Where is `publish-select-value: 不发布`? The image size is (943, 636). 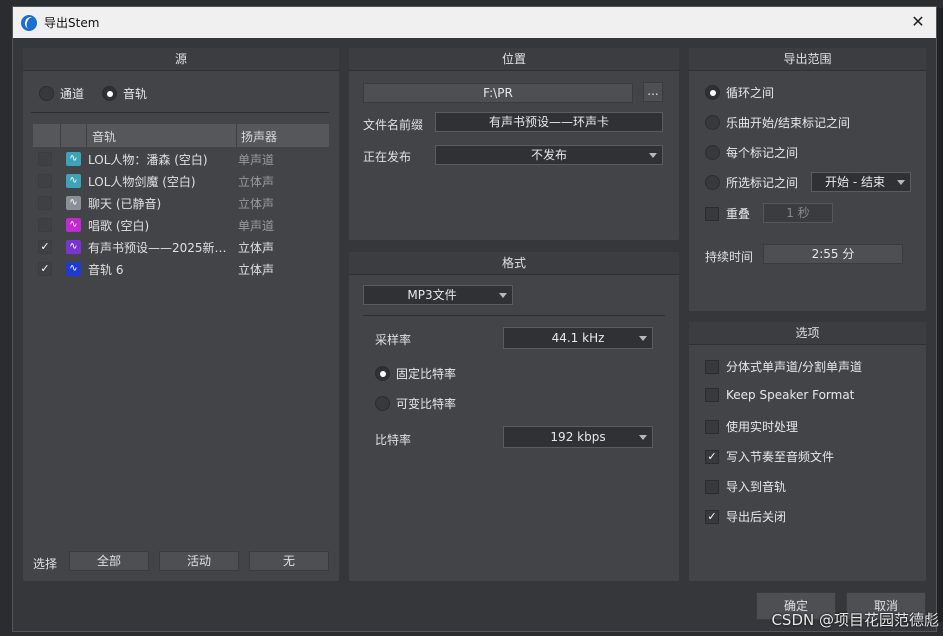 publish-select-value: 不发布 is located at coordinates (548, 155).